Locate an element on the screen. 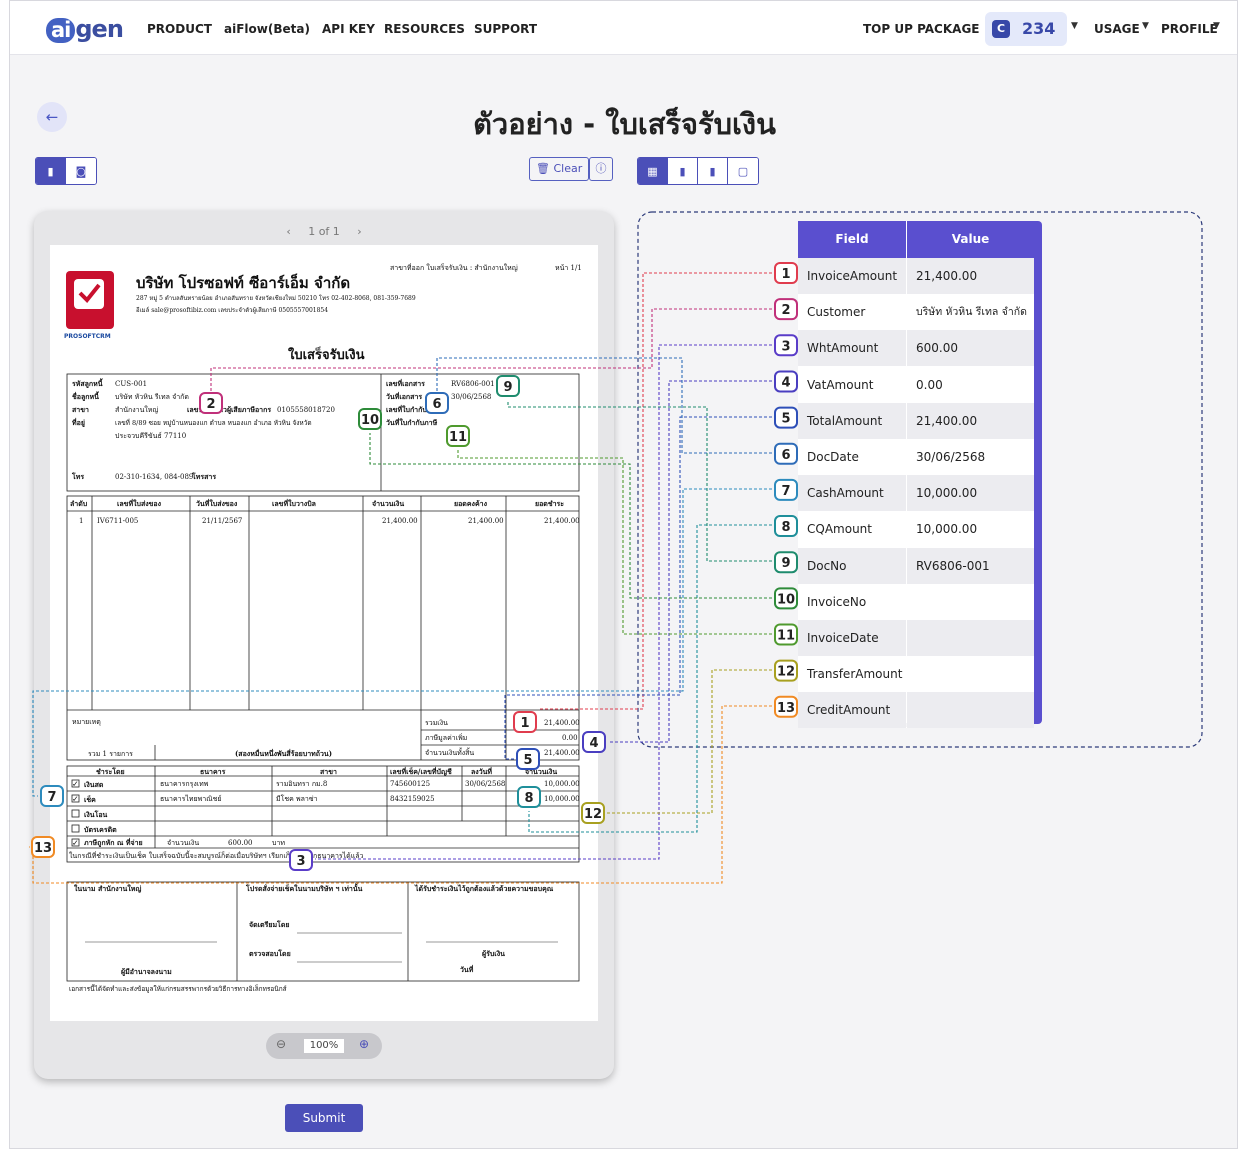 This screenshot has height=1149, width=1239. logo-wordmark: PROSOFTCRM is located at coordinates (87, 336).